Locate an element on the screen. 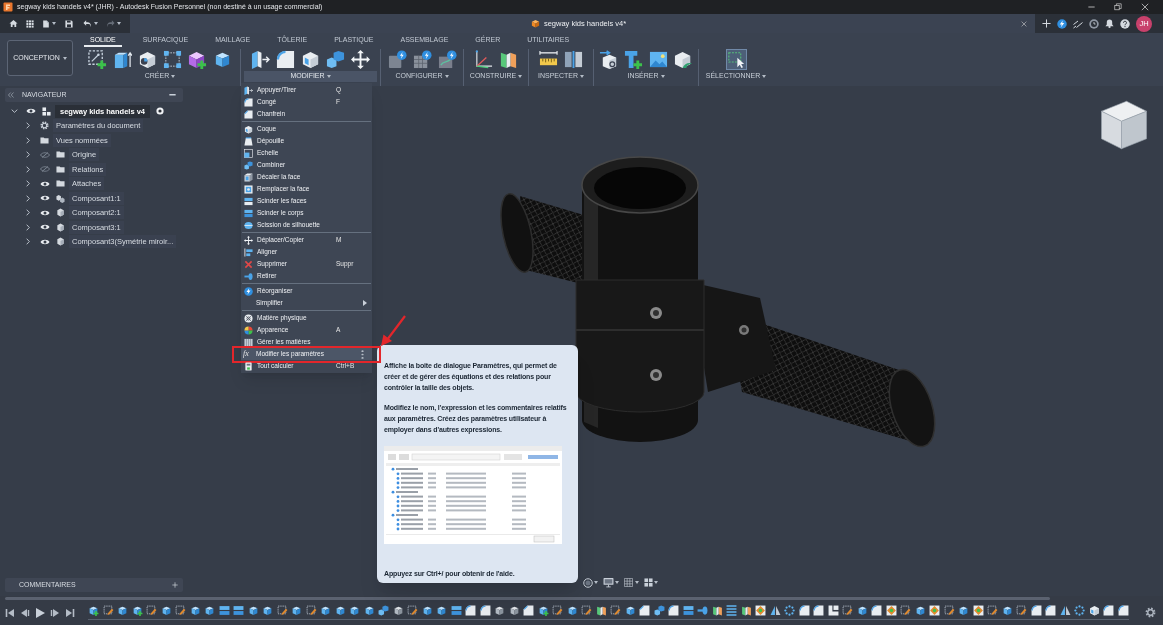 The height and width of the screenshot is (625, 1163). minus-icon is located at coordinates (172, 95).